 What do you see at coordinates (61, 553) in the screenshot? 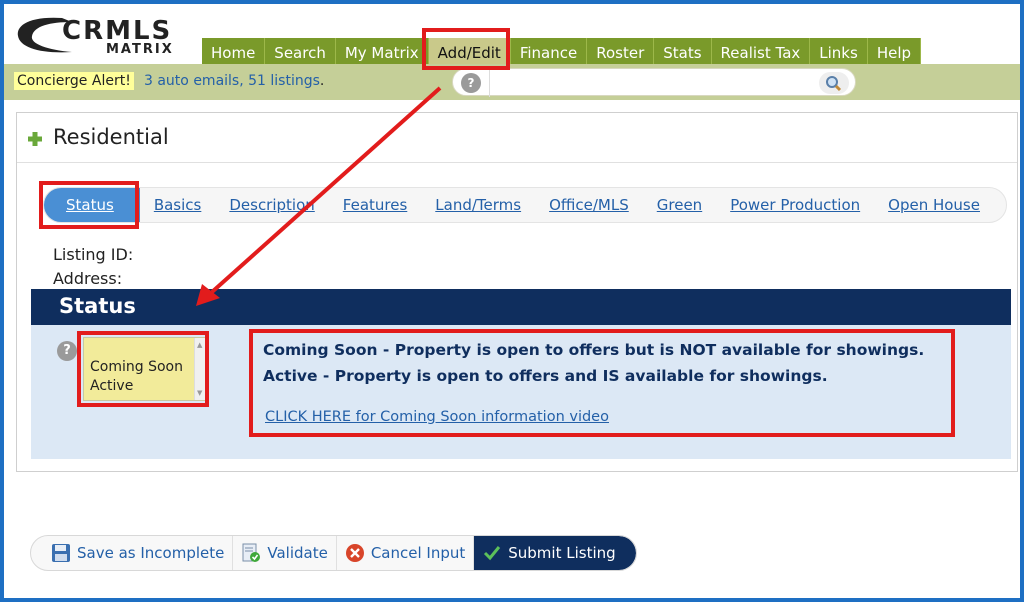
I see `floppy-disk-icon` at bounding box center [61, 553].